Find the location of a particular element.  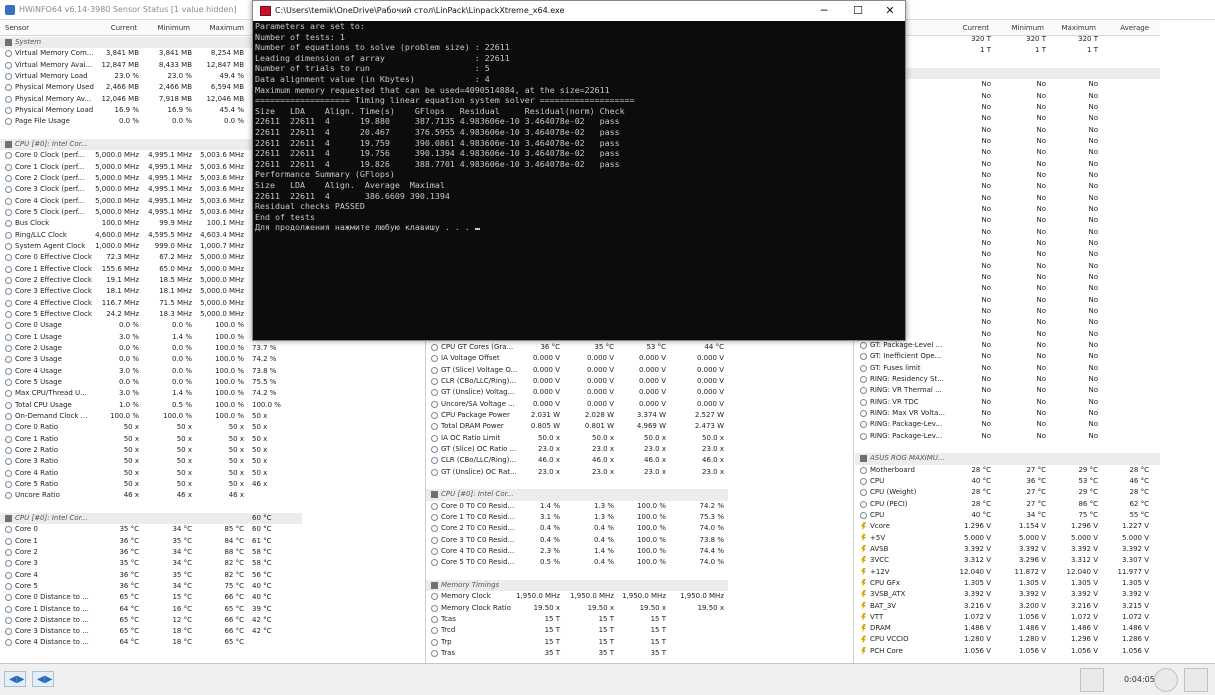

sensor-row: CPU GT Cores (Gra... 36 °C 35 °C 53 °C 44 °C is located at coordinates (577, 347).